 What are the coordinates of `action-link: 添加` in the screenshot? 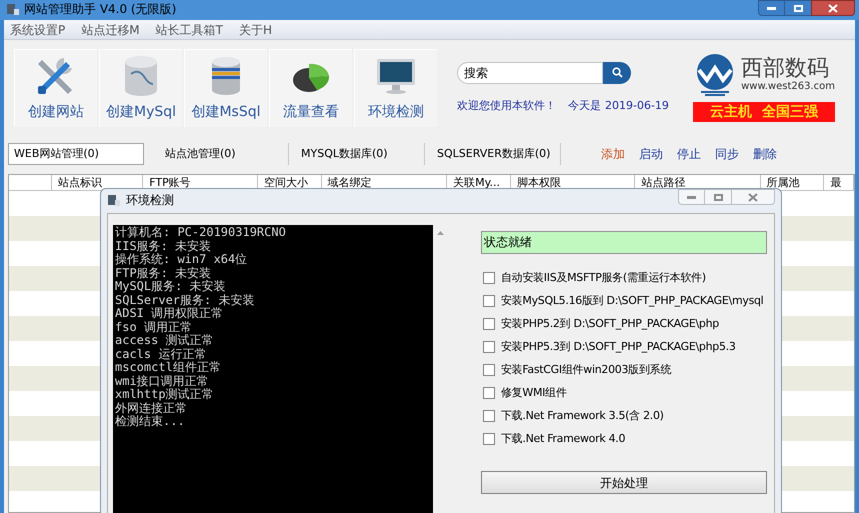 It's located at (613, 154).